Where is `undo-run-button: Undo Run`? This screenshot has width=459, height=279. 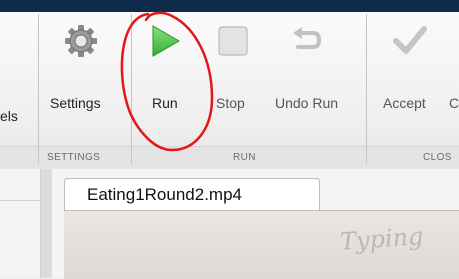
undo-run-button: Undo Run is located at coordinates (306, 103).